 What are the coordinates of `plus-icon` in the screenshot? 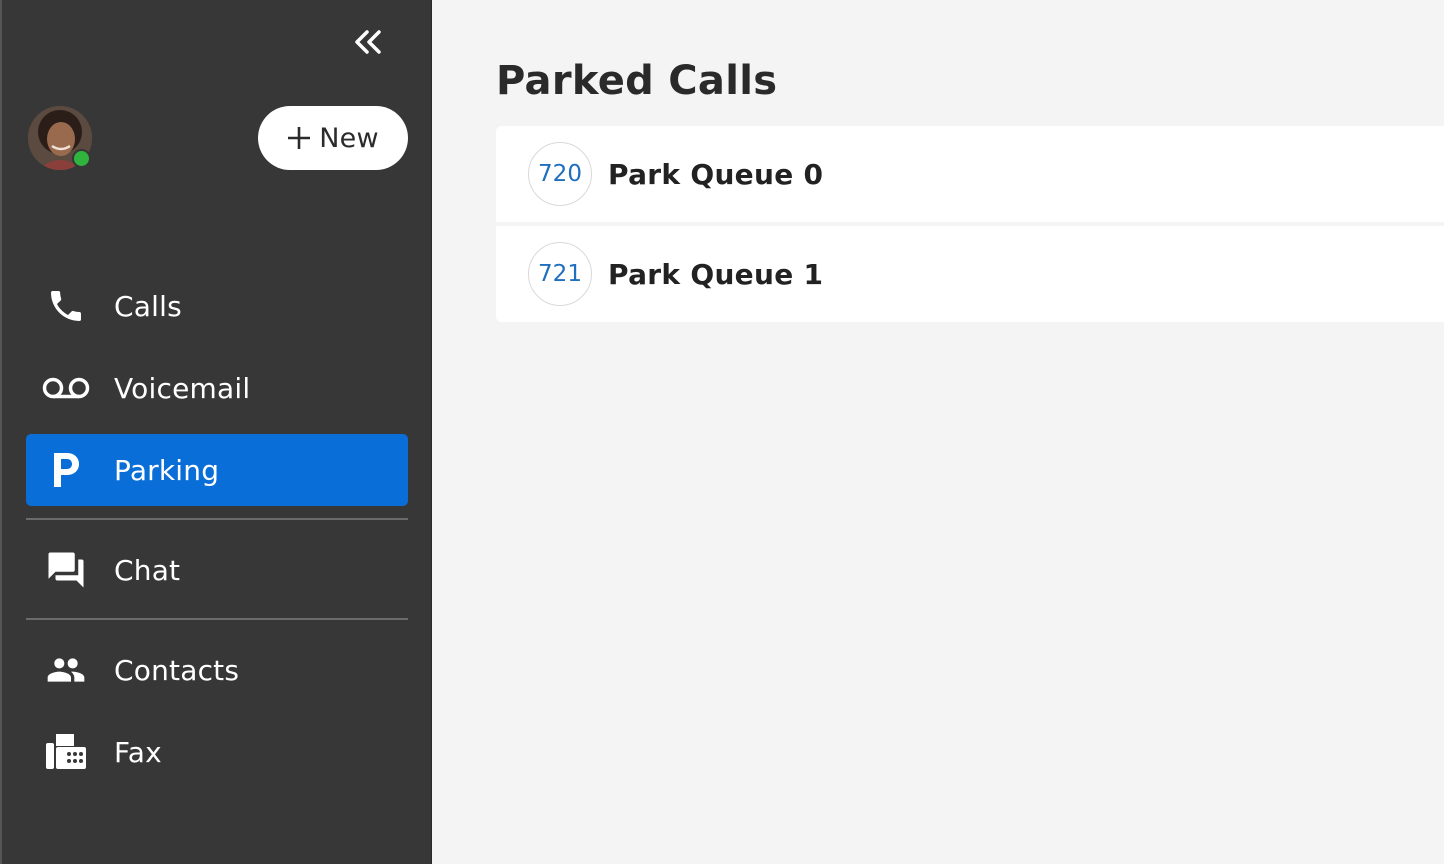 It's located at (299, 138).